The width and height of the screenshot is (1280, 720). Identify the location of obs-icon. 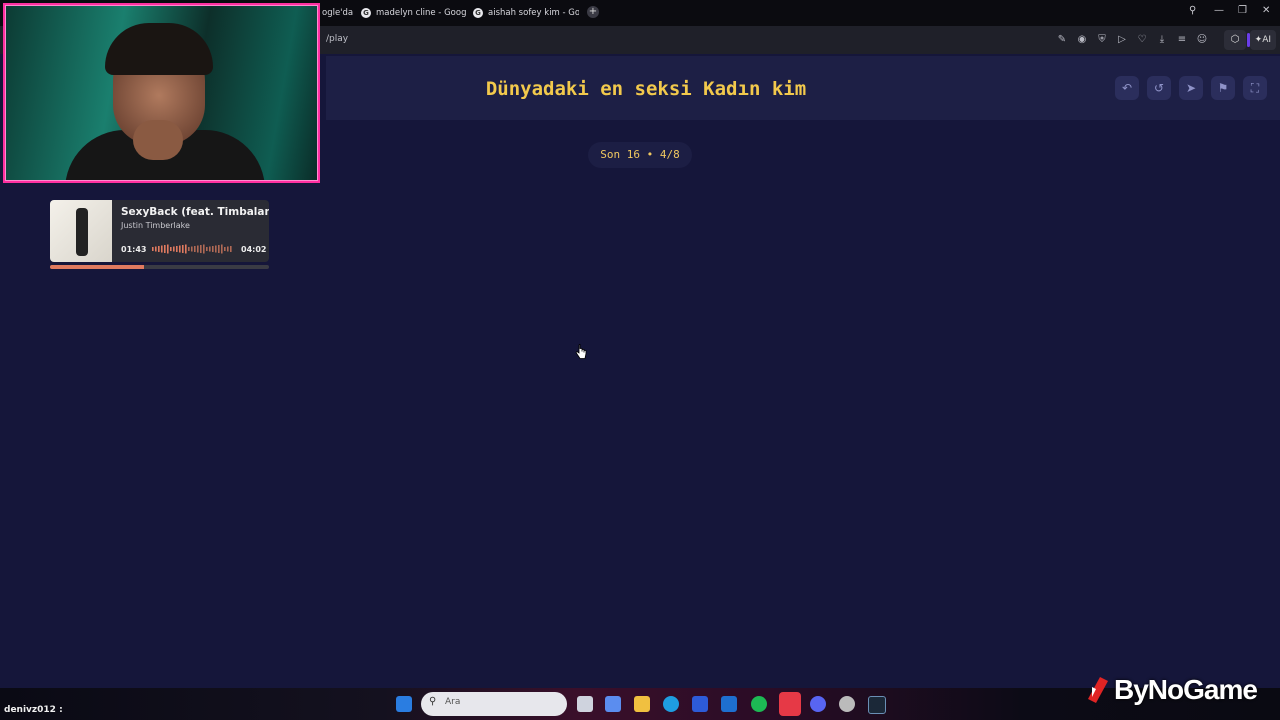
(847, 704).